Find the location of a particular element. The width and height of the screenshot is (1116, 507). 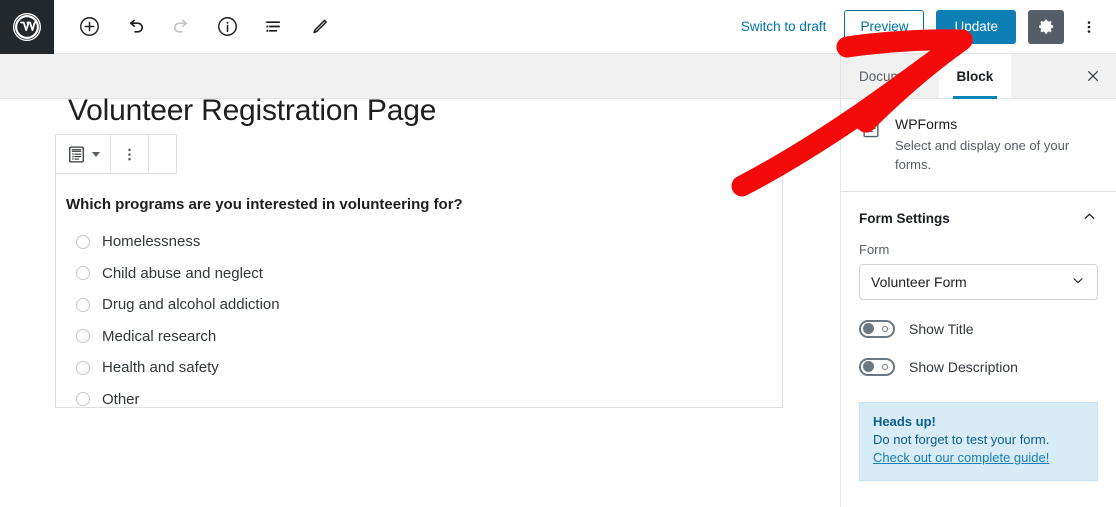

list-view-icon is located at coordinates (273, 27).